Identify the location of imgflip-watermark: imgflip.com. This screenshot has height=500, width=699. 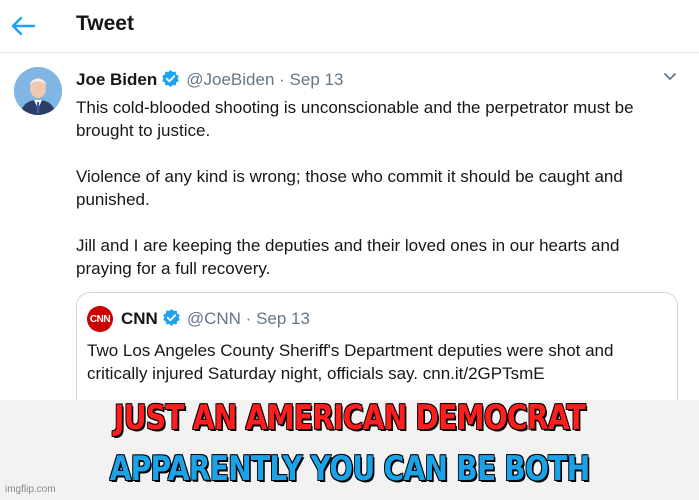
(30, 489).